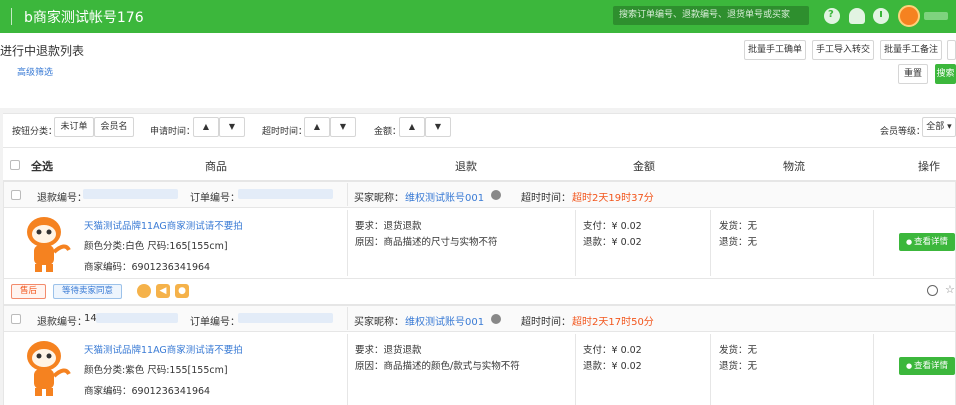  Describe the element at coordinates (74, 127) in the screenshot. I see `sort-option-order: 未订单` at that location.